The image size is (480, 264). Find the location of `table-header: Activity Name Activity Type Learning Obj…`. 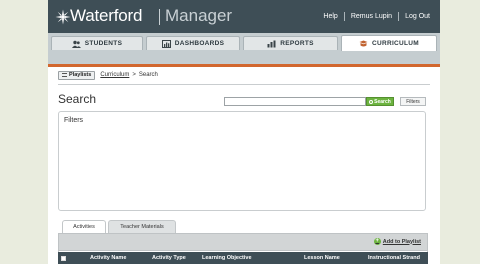

table-header: Activity Name Activity Type Learning Obj… is located at coordinates (243, 258).